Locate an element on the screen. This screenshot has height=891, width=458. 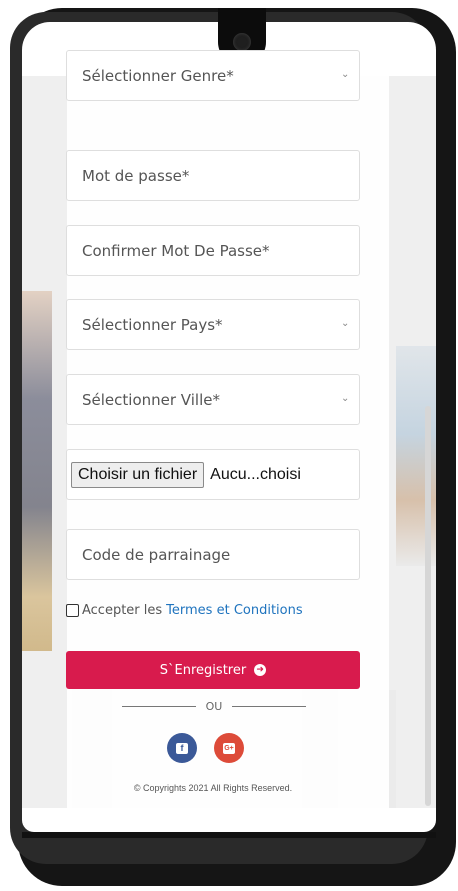
city-select-label: Sélectionner Ville* is located at coordinates (151, 399).